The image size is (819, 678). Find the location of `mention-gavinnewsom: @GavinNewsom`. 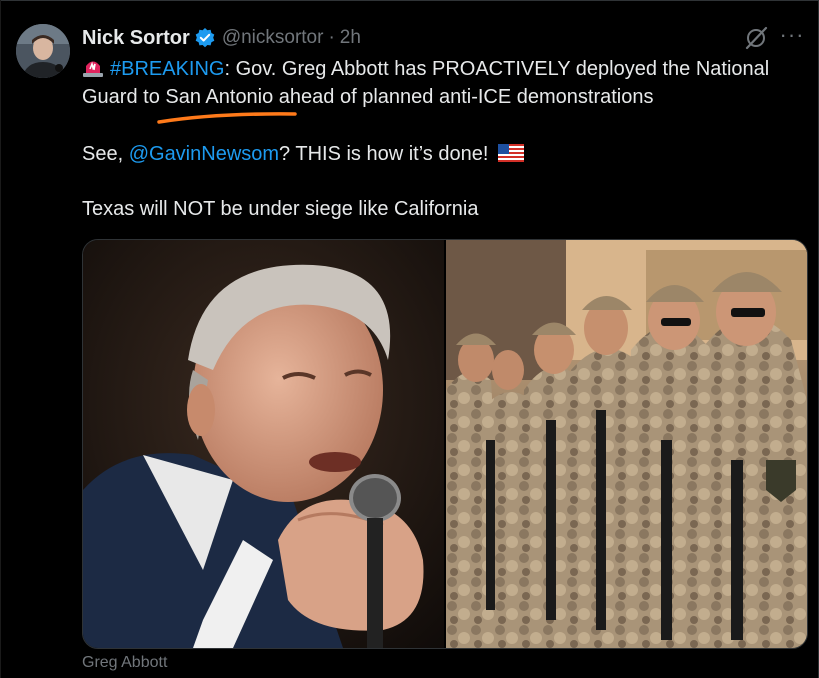

mention-gavinnewsom: @GavinNewsom is located at coordinates (204, 154).